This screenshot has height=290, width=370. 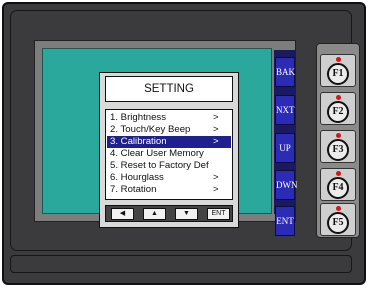 I want to click on function-key-f5: F5, so click(x=338, y=219).